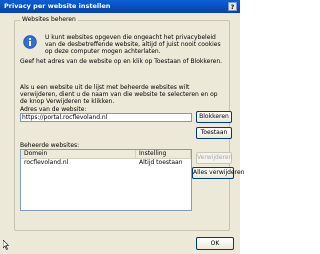 The image size is (320, 254). Describe the element at coordinates (232, 6) in the screenshot. I see `help-button: ?` at that location.